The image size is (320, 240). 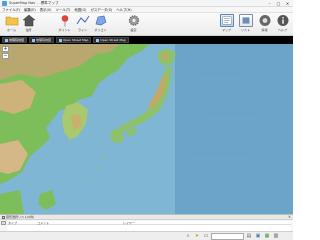 I want to click on polygon-button: ポリゴン, so click(x=100, y=24).